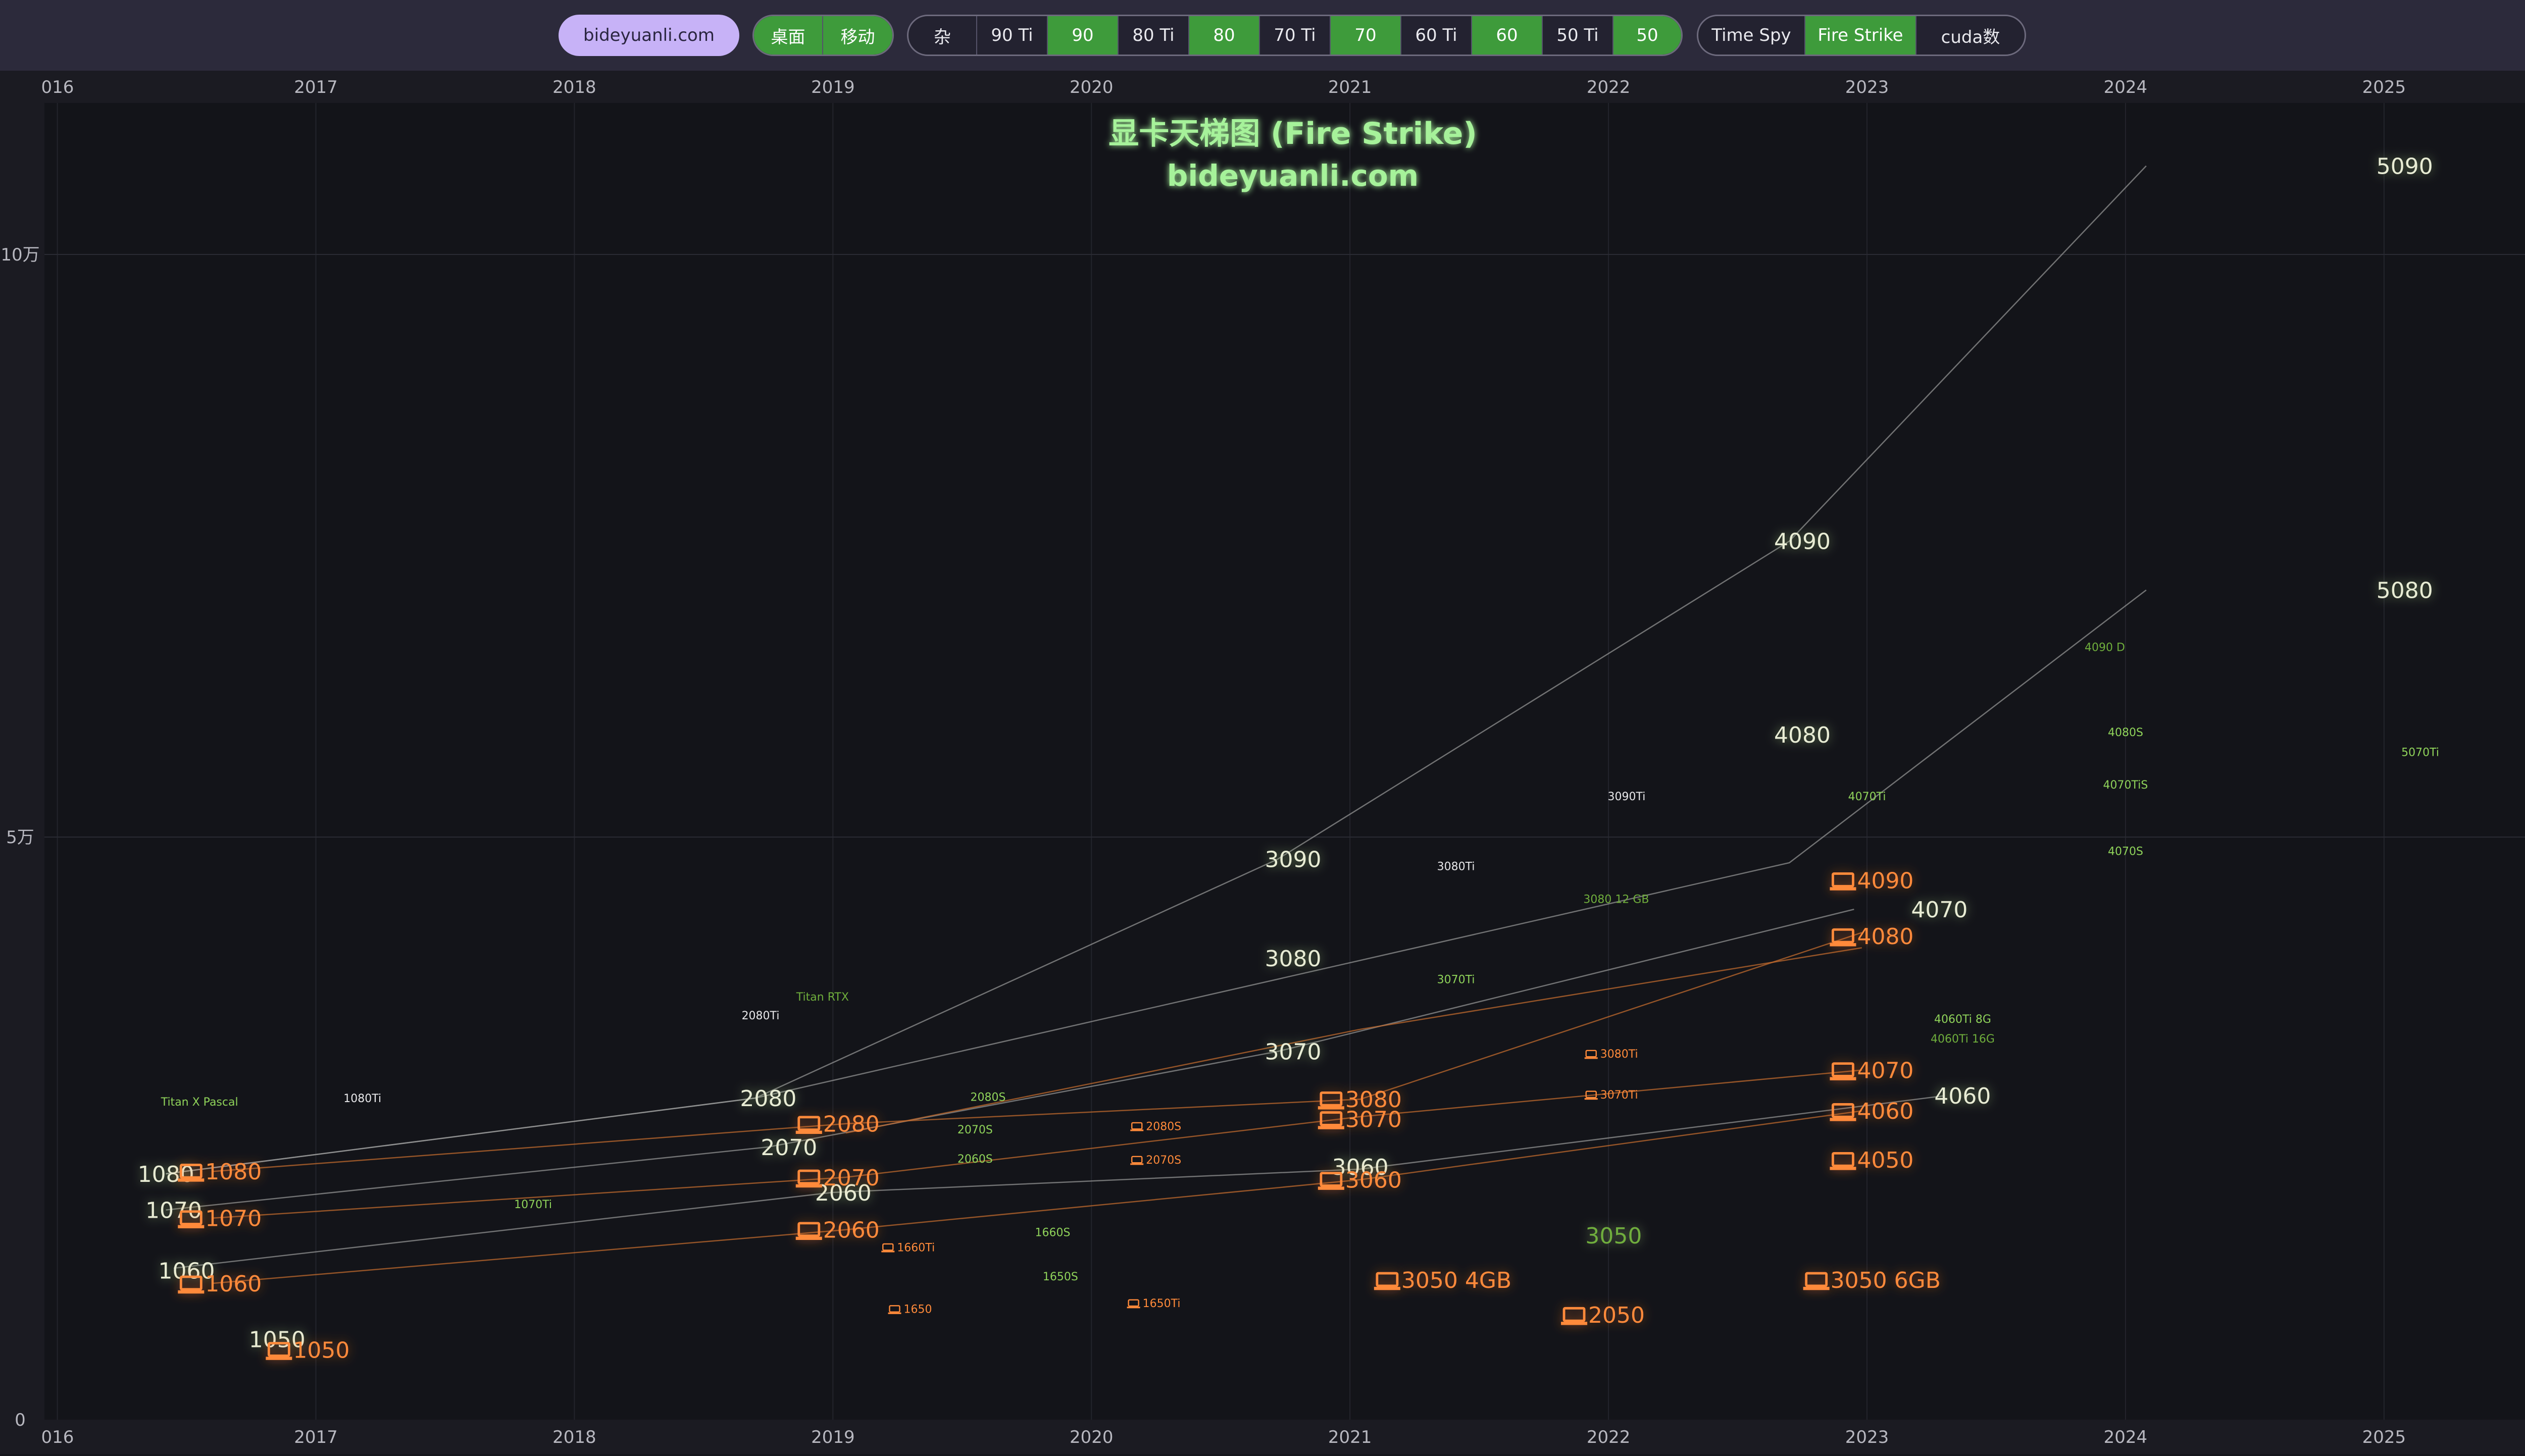  Describe the element at coordinates (822, 998) in the screenshot. I see `gpu-point-dimgreen: Titan RTX` at that location.